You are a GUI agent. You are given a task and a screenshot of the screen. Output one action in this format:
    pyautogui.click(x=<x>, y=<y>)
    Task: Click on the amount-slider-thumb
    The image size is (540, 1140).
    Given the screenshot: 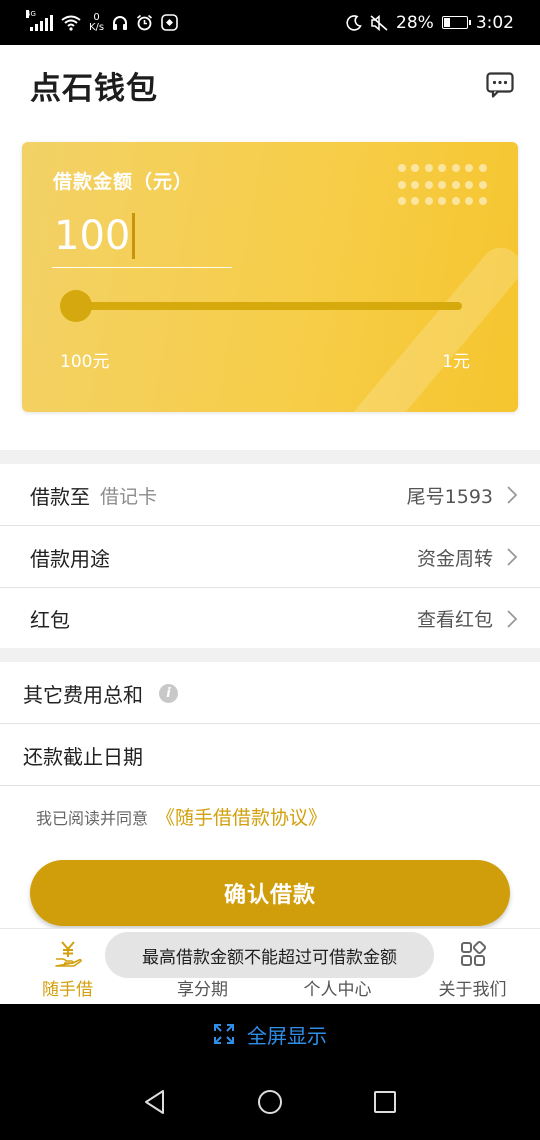 What is the action you would take?
    pyautogui.click(x=76, y=306)
    